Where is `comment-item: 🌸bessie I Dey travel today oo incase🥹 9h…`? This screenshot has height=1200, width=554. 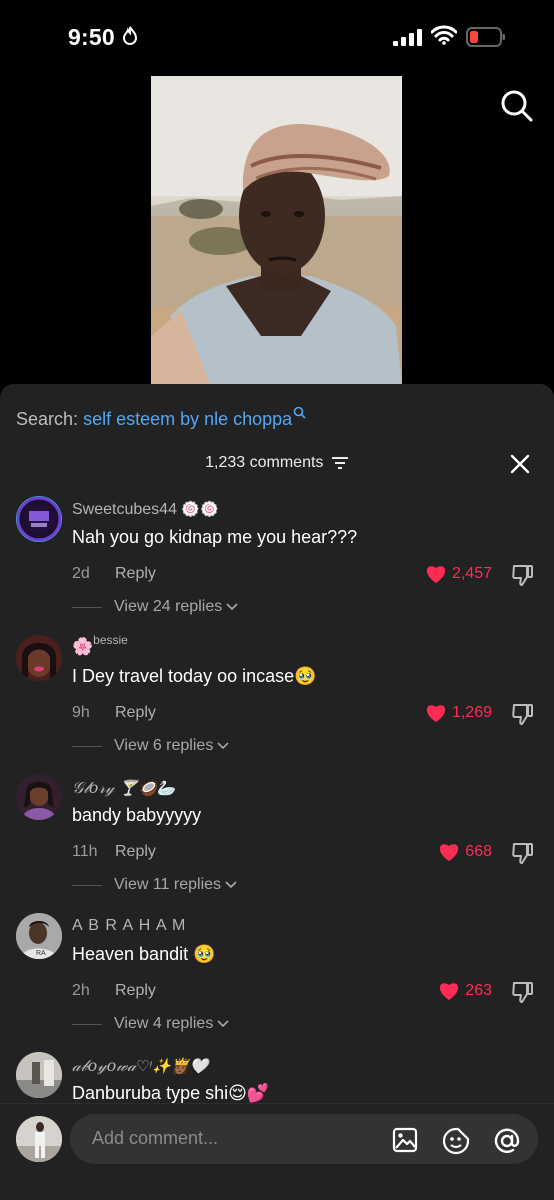
comment-item: 🌸bessie I Dey travel today oo incase🥹 9h… is located at coordinates (277, 696).